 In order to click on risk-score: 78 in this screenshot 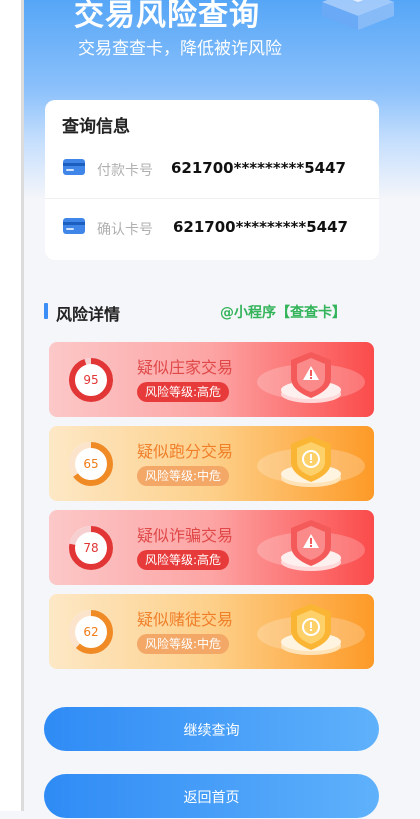, I will do `click(91, 548)`.